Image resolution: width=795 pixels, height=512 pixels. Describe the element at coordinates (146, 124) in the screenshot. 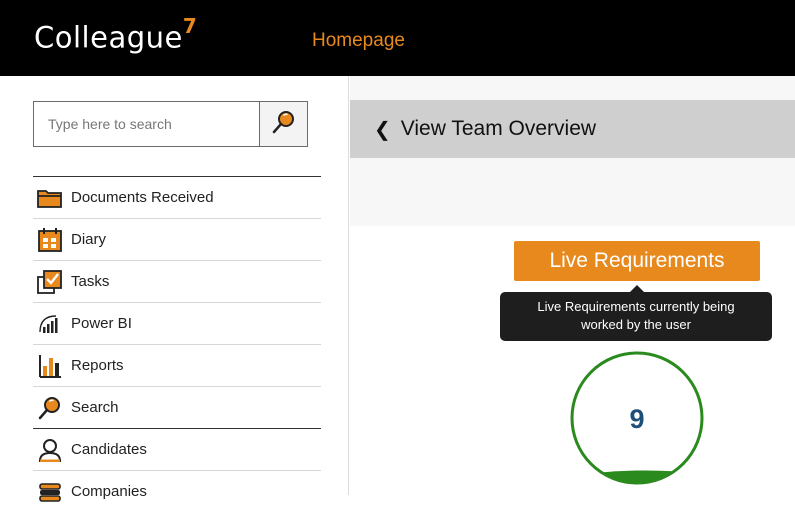

I see `search-input` at that location.